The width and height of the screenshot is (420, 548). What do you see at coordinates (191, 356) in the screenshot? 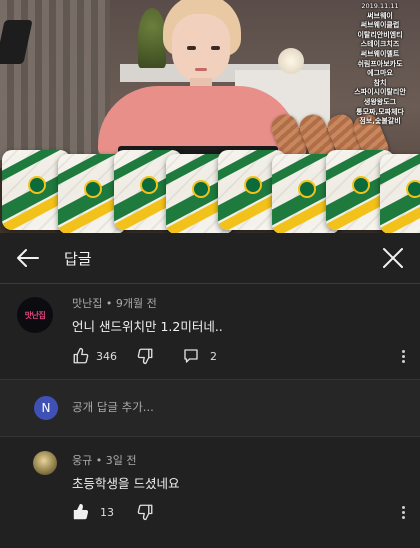
I see `comment-icon` at bounding box center [191, 356].